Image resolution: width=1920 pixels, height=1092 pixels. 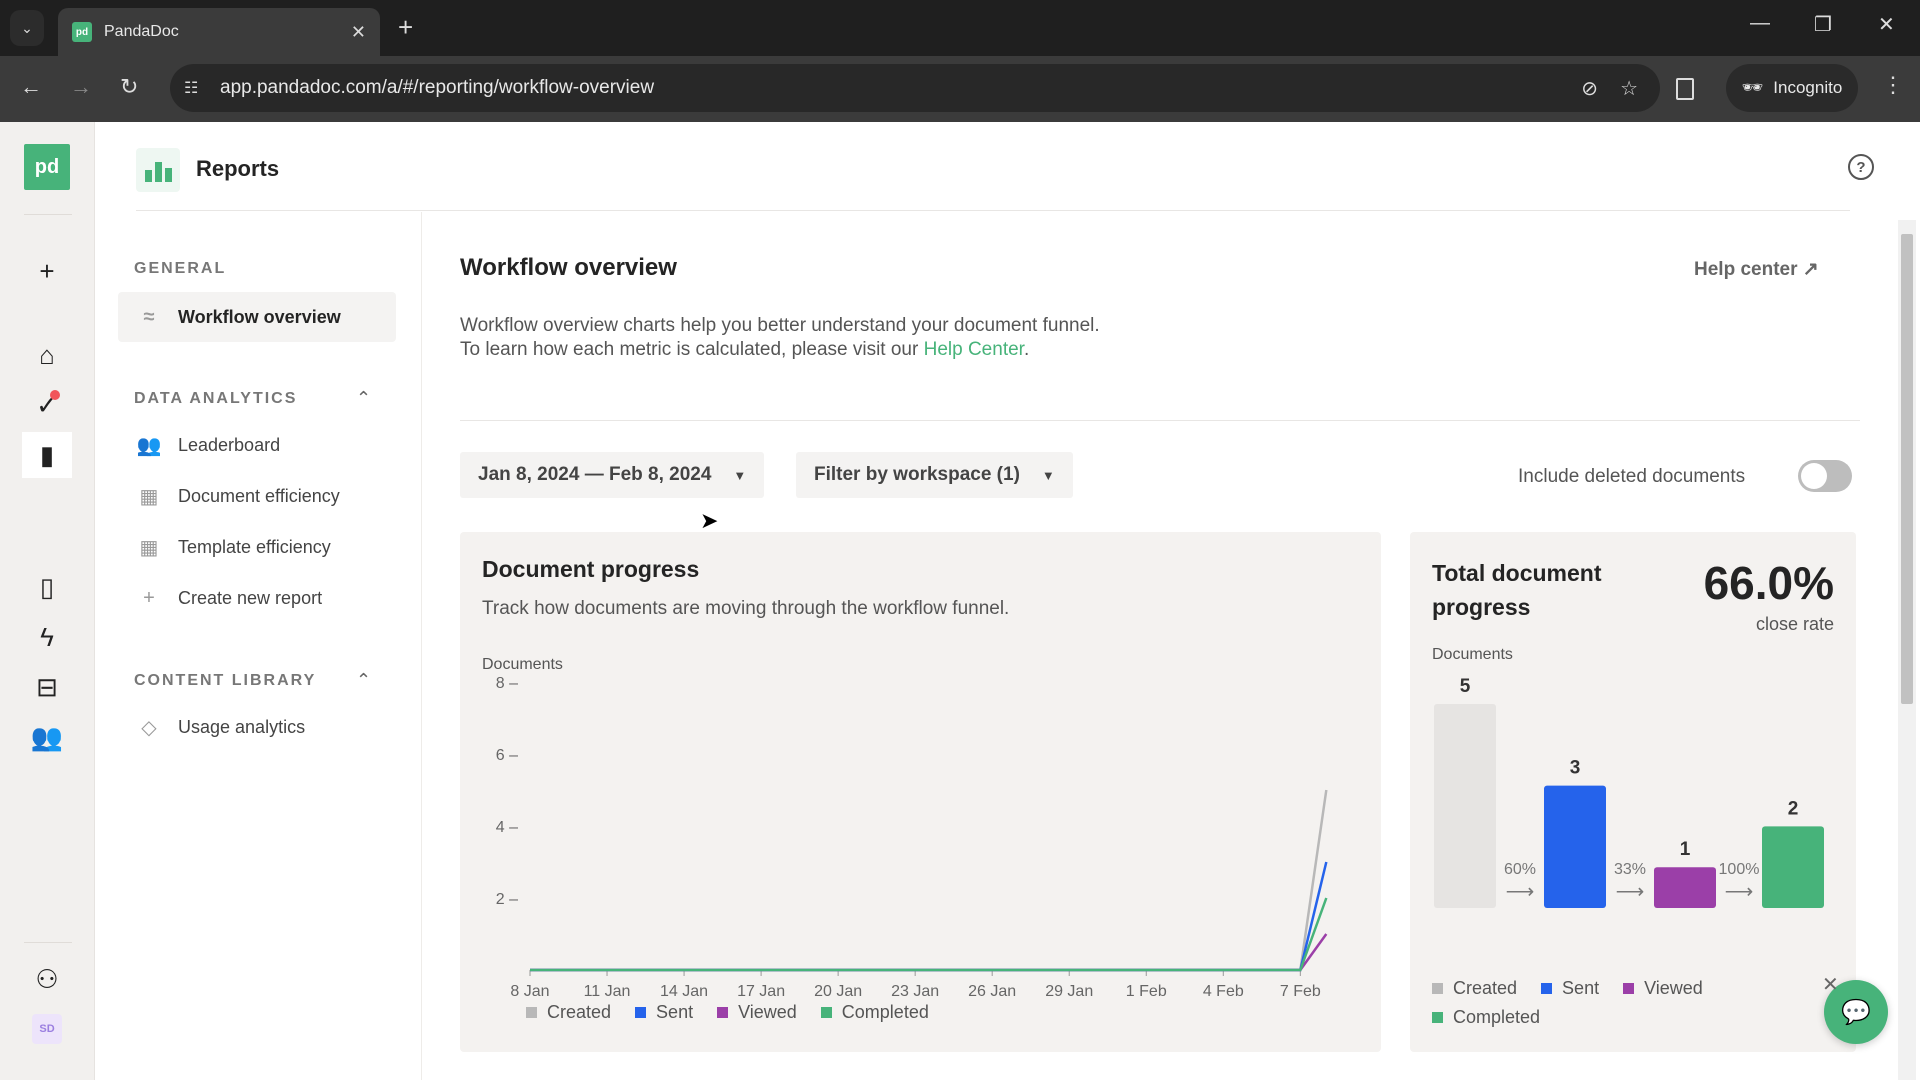 I want to click on conversion-arrow-icon: ⟶, so click(x=1520, y=892).